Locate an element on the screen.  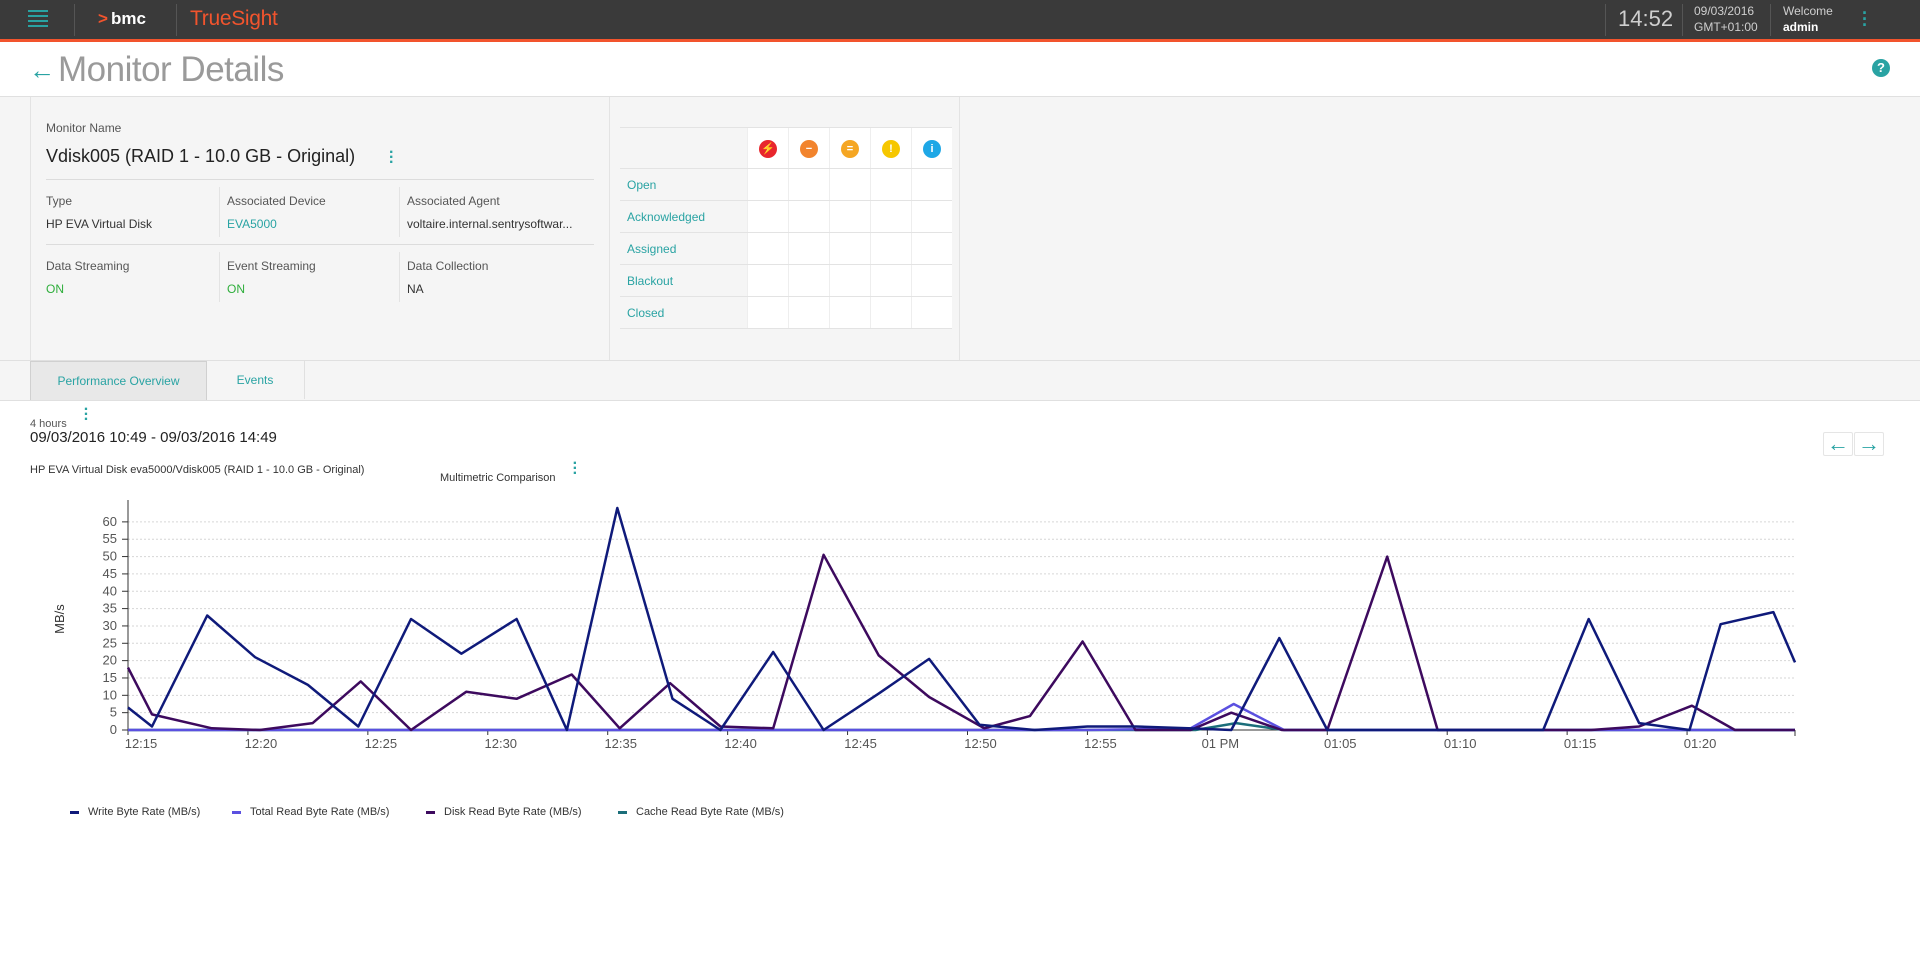
tab-performance-overview: Performance Overview is located at coordinates (118, 380).